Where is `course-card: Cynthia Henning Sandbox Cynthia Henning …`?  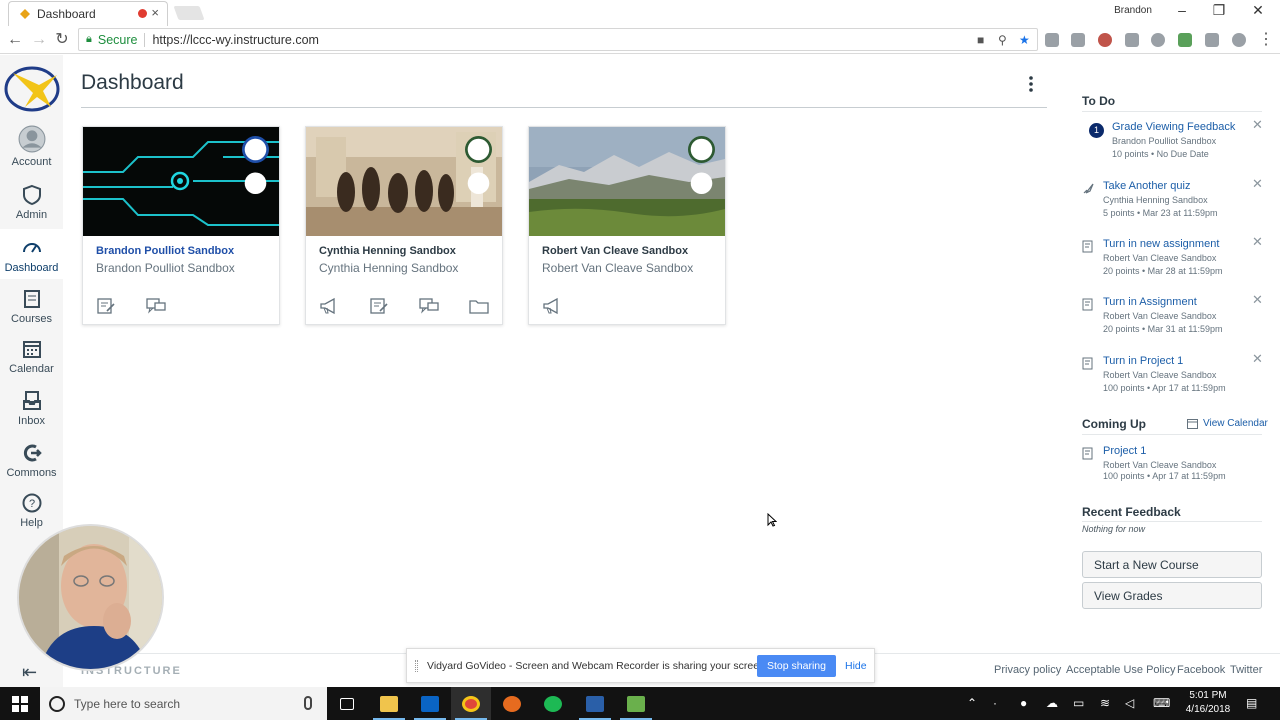
course-card: Cynthia Henning Sandbox Cynthia Henning … is located at coordinates (404, 225).